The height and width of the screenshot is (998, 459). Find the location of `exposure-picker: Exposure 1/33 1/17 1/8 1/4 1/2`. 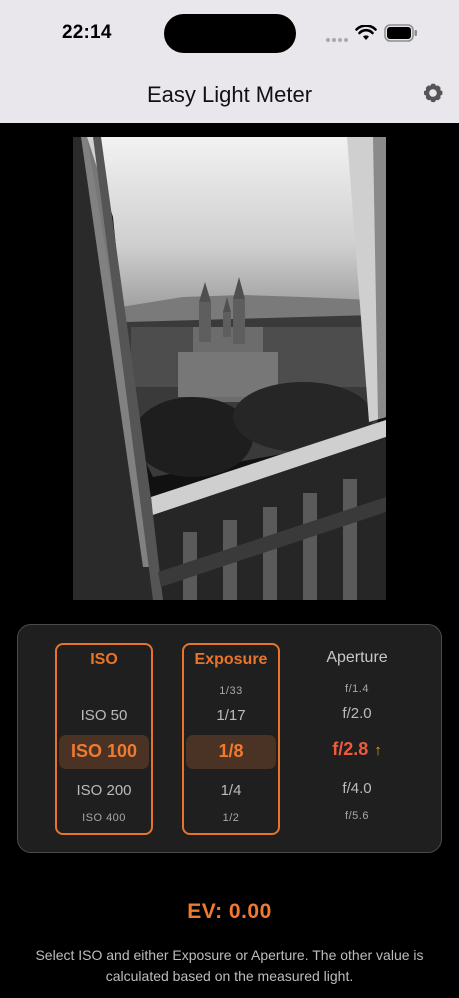

exposure-picker: Exposure 1/33 1/17 1/8 1/4 1/2 is located at coordinates (231, 739).